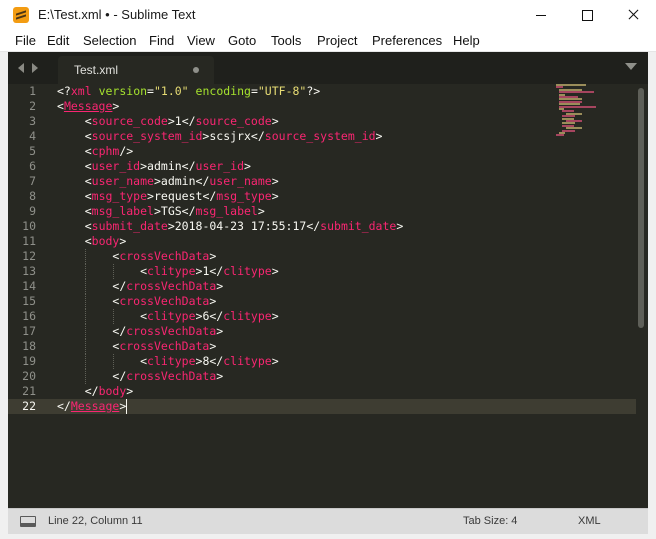 The width and height of the screenshot is (656, 539). Describe the element at coordinates (181, 181) in the screenshot. I see `code-line: <user_name>admin</user_name>` at that location.